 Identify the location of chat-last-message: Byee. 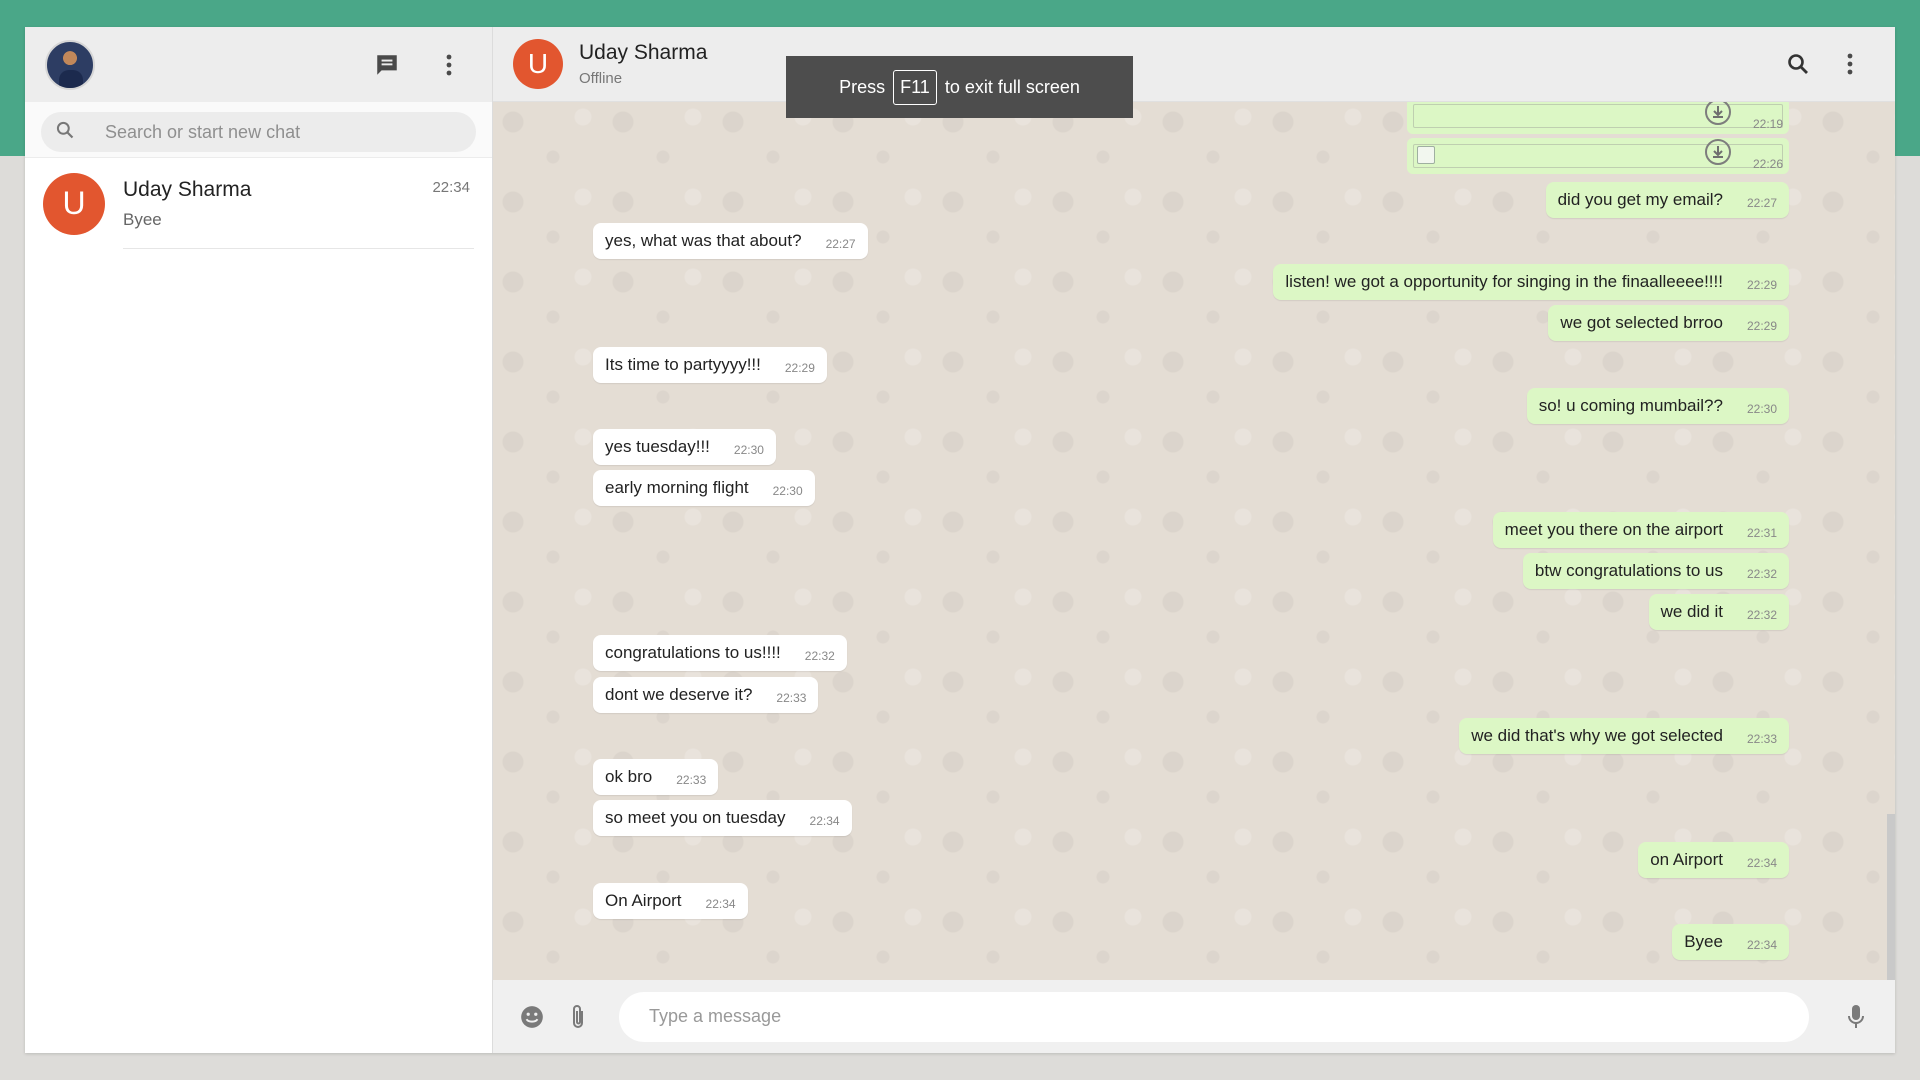
(142, 219).